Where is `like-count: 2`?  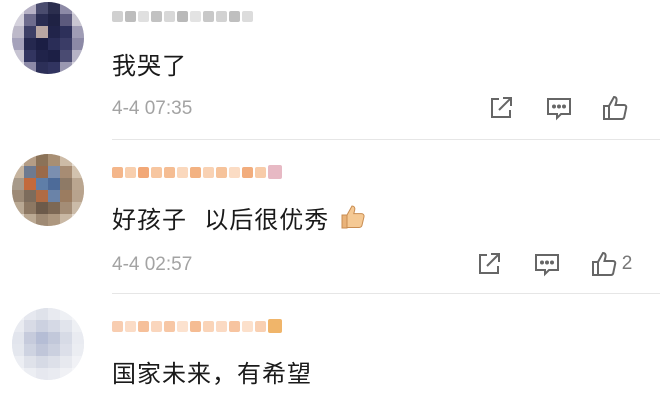
like-count: 2 is located at coordinates (627, 263).